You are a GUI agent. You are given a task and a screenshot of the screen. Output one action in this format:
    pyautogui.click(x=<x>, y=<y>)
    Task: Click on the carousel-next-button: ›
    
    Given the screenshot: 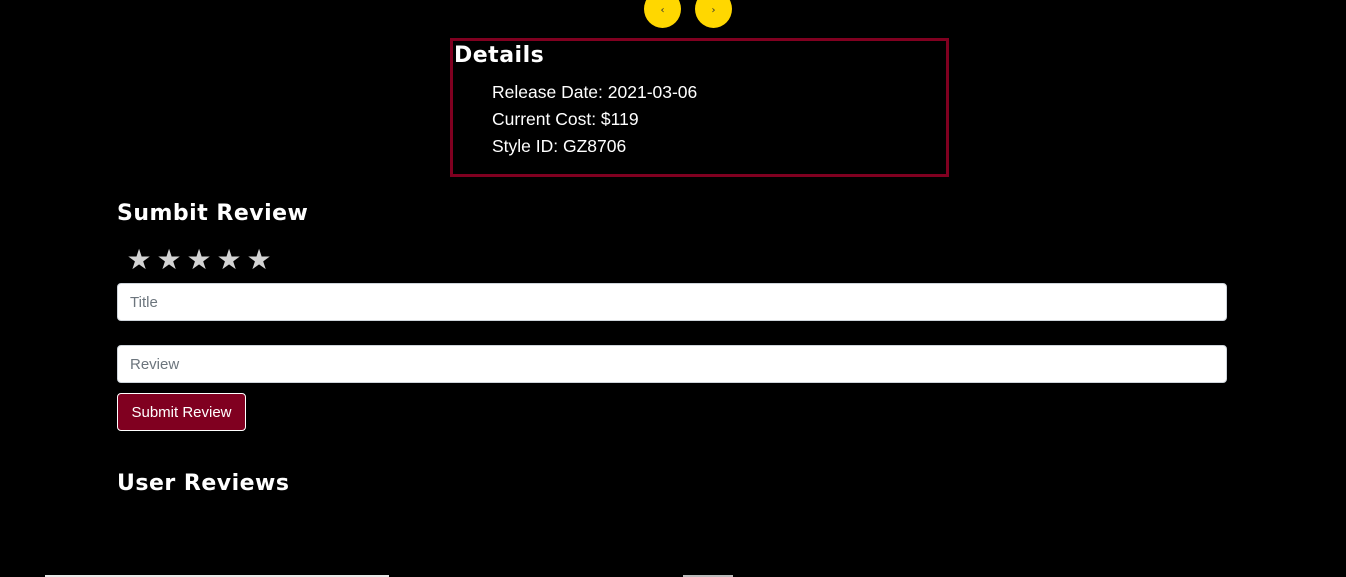 What is the action you would take?
    pyautogui.click(x=713, y=14)
    